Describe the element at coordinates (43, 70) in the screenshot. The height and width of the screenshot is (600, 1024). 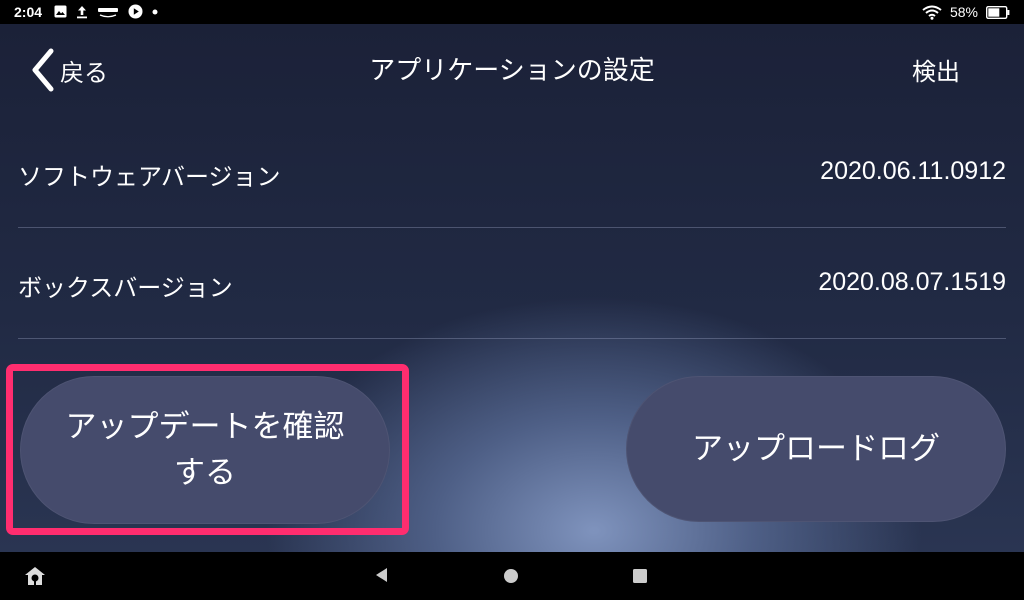
I see `chevron-left-icon` at that location.